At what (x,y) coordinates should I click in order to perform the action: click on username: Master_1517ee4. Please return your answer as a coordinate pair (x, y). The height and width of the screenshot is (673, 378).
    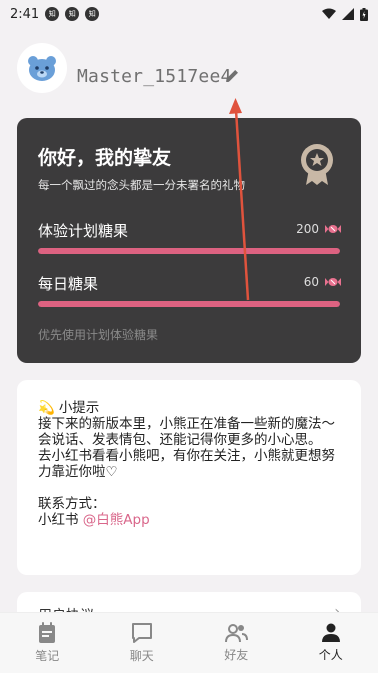
    Looking at the image, I should click on (154, 76).